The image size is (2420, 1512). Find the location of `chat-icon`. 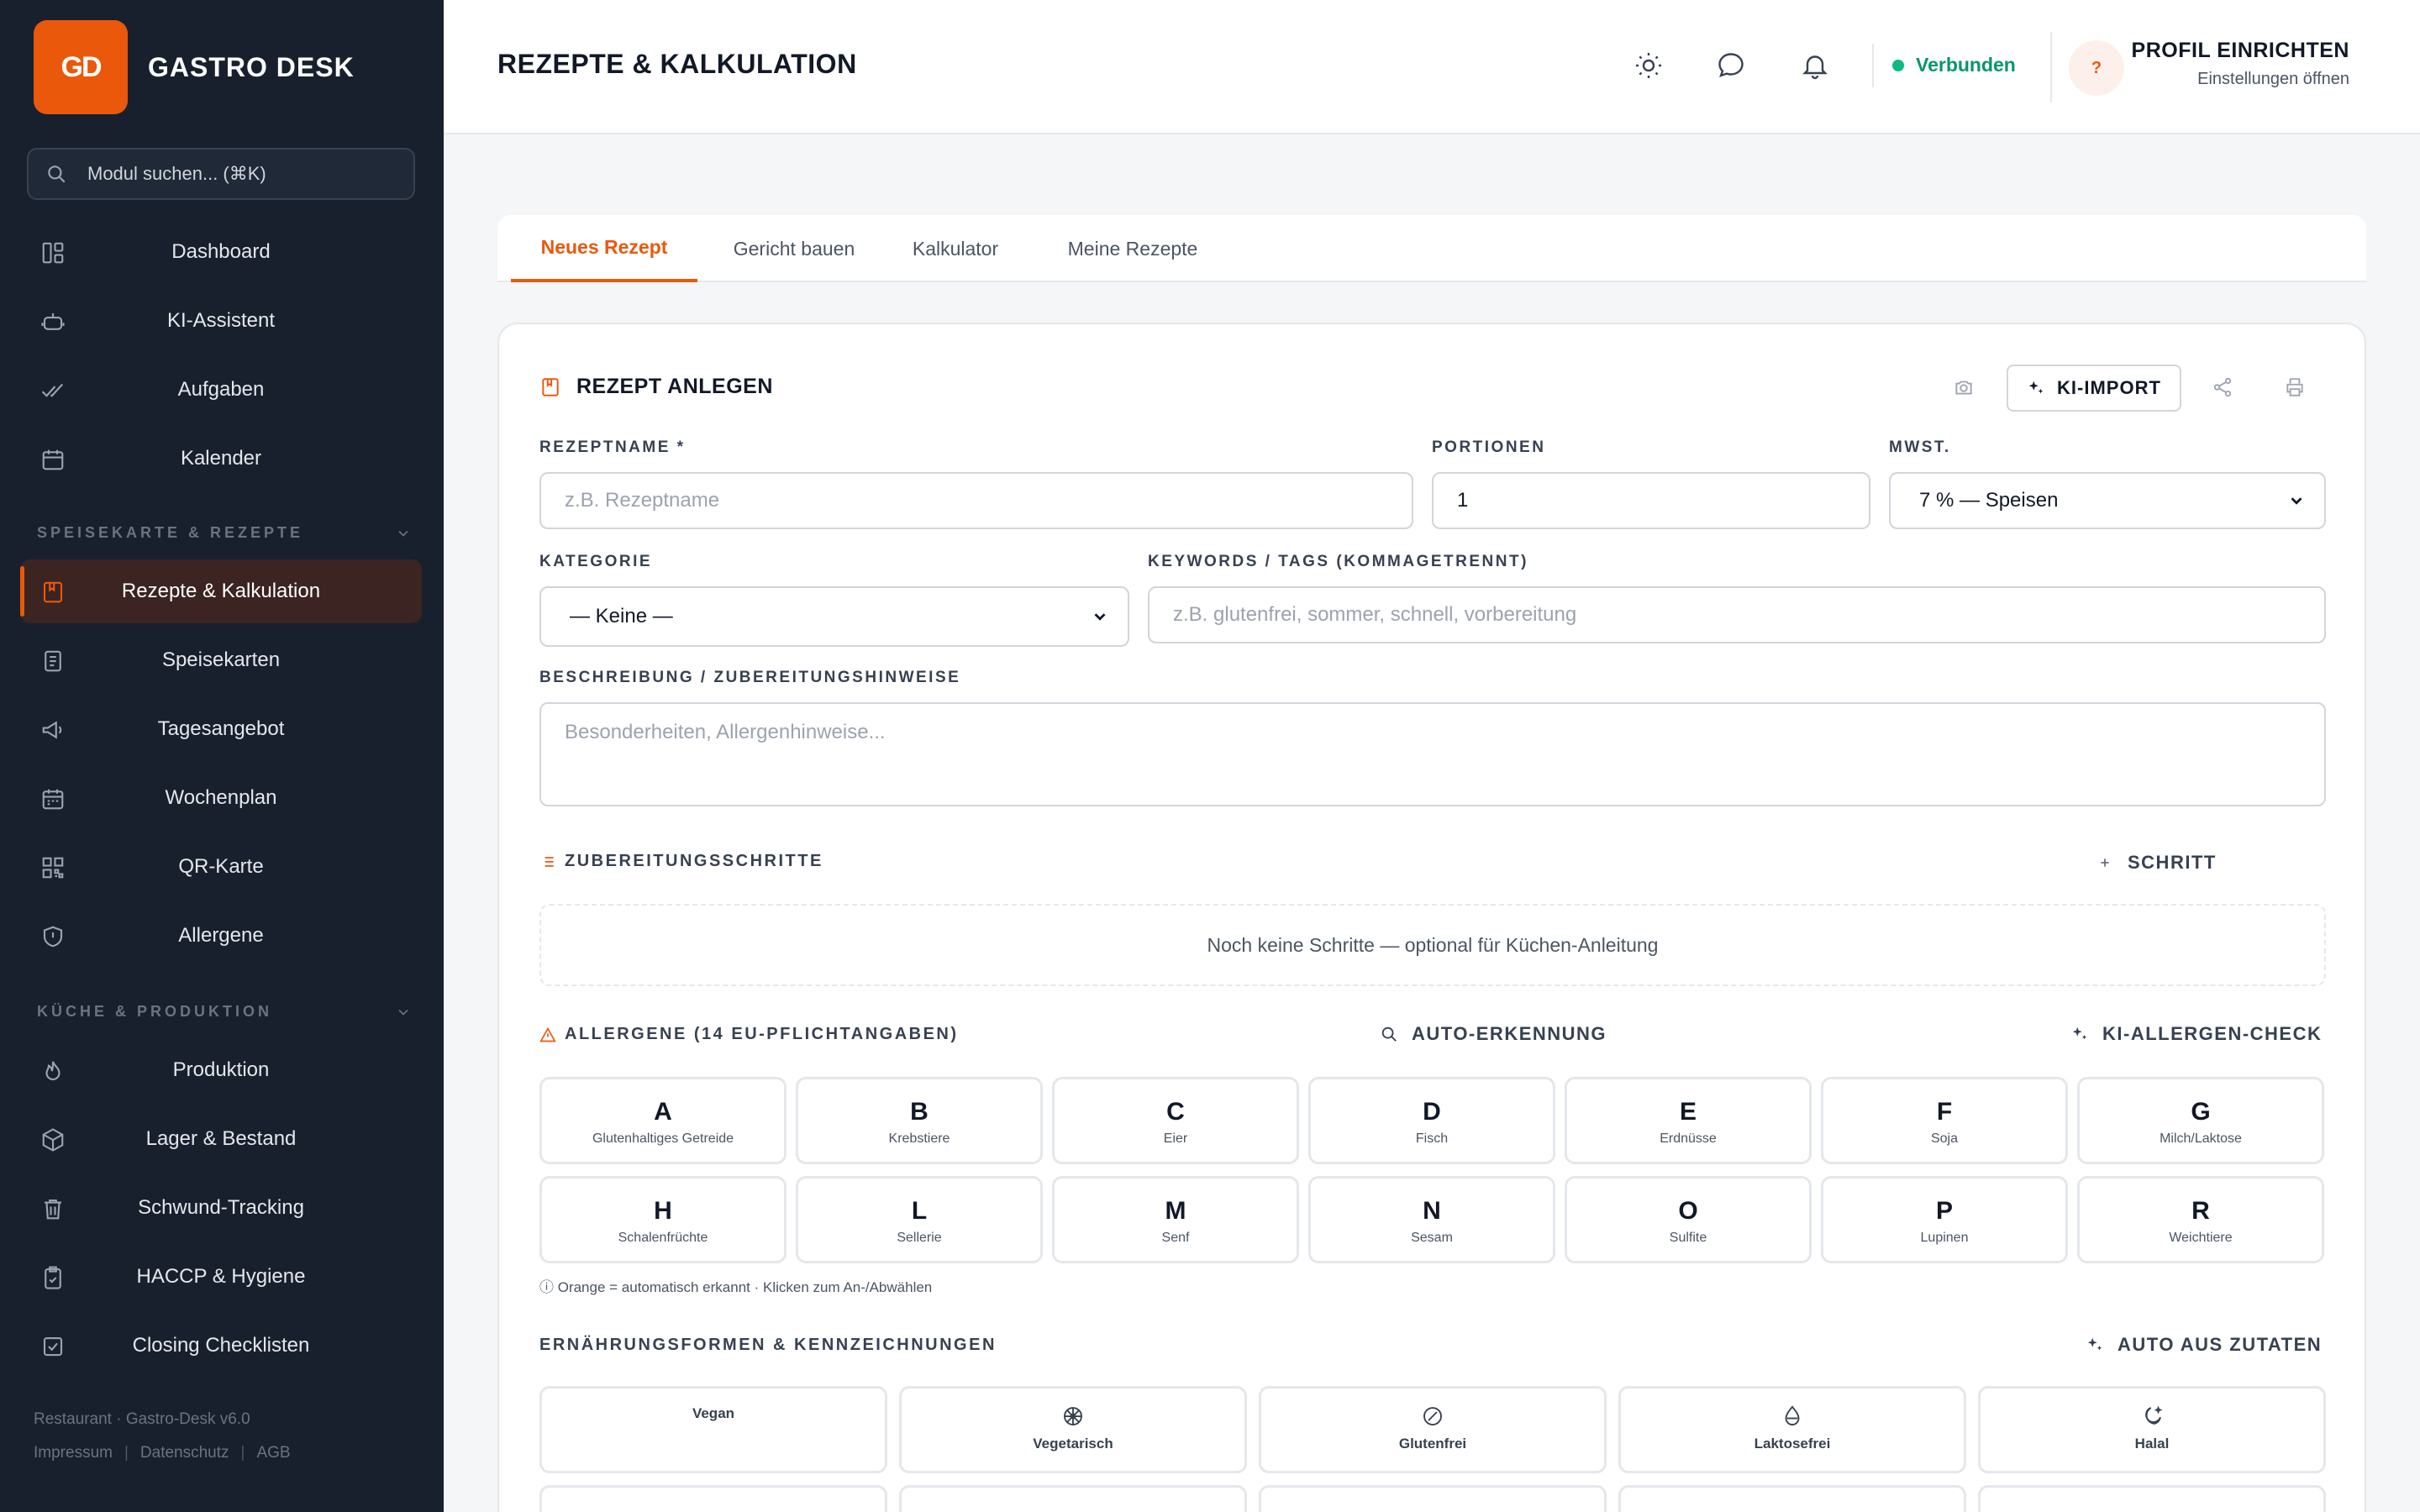

chat-icon is located at coordinates (1731, 65).